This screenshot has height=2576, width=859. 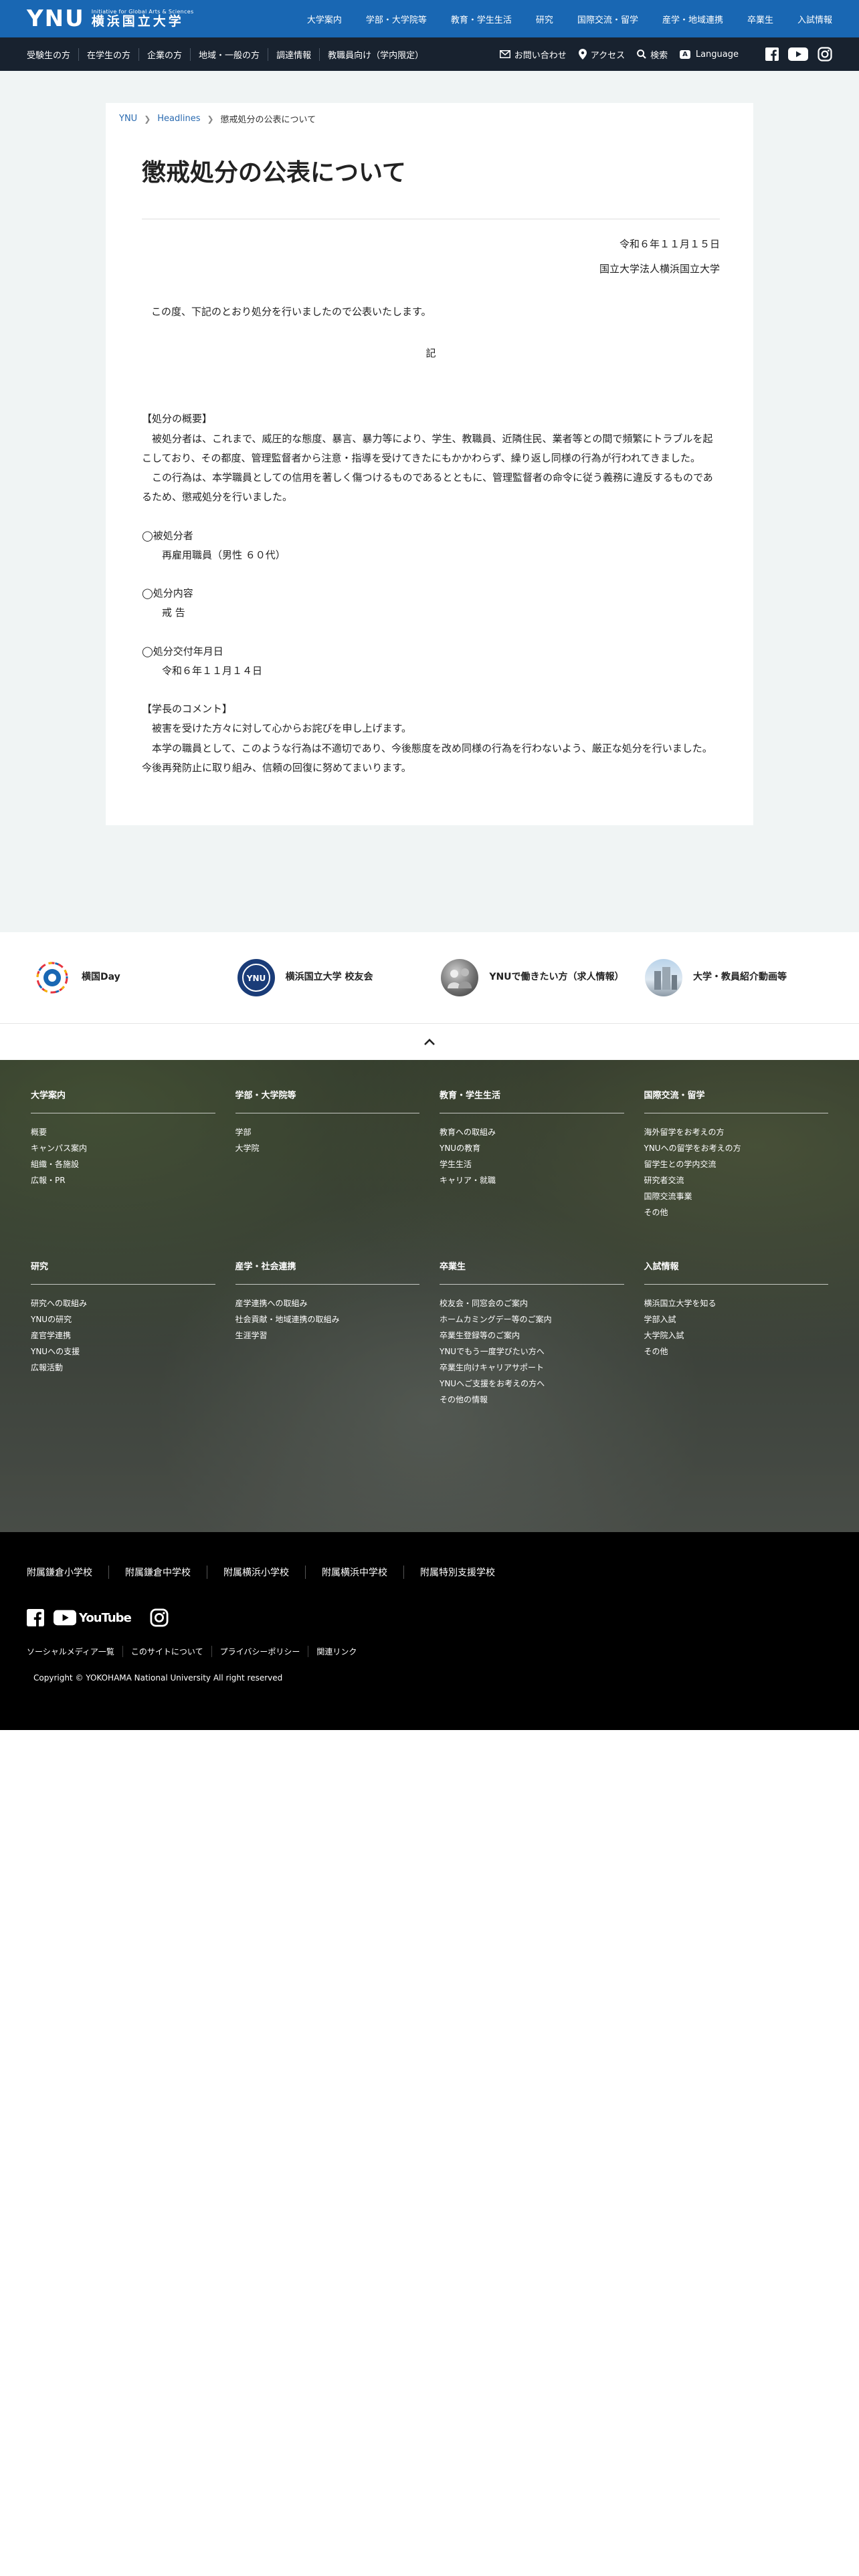 I want to click on footer-nav-link: 広報・PR, so click(x=123, y=1180).